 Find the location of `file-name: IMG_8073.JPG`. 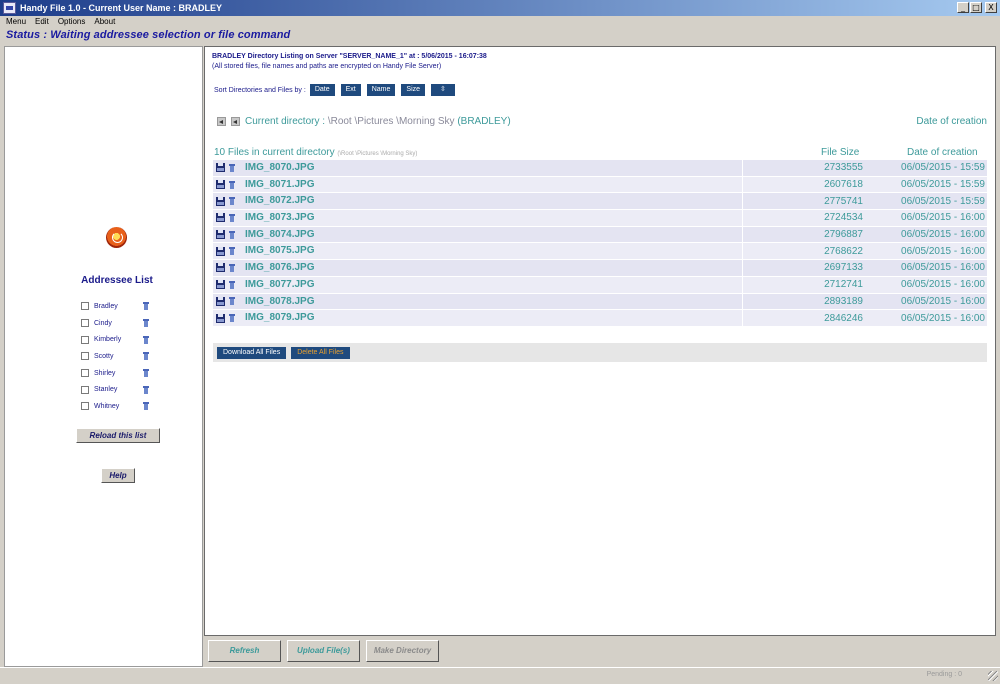

file-name: IMG_8073.JPG is located at coordinates (494, 218).